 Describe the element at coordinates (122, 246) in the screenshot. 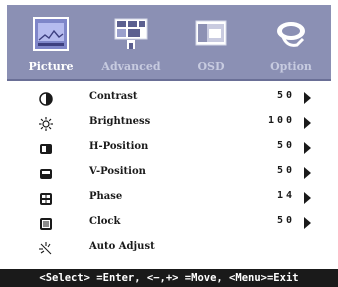

I see `menu-item-label: Auto Adjust` at that location.